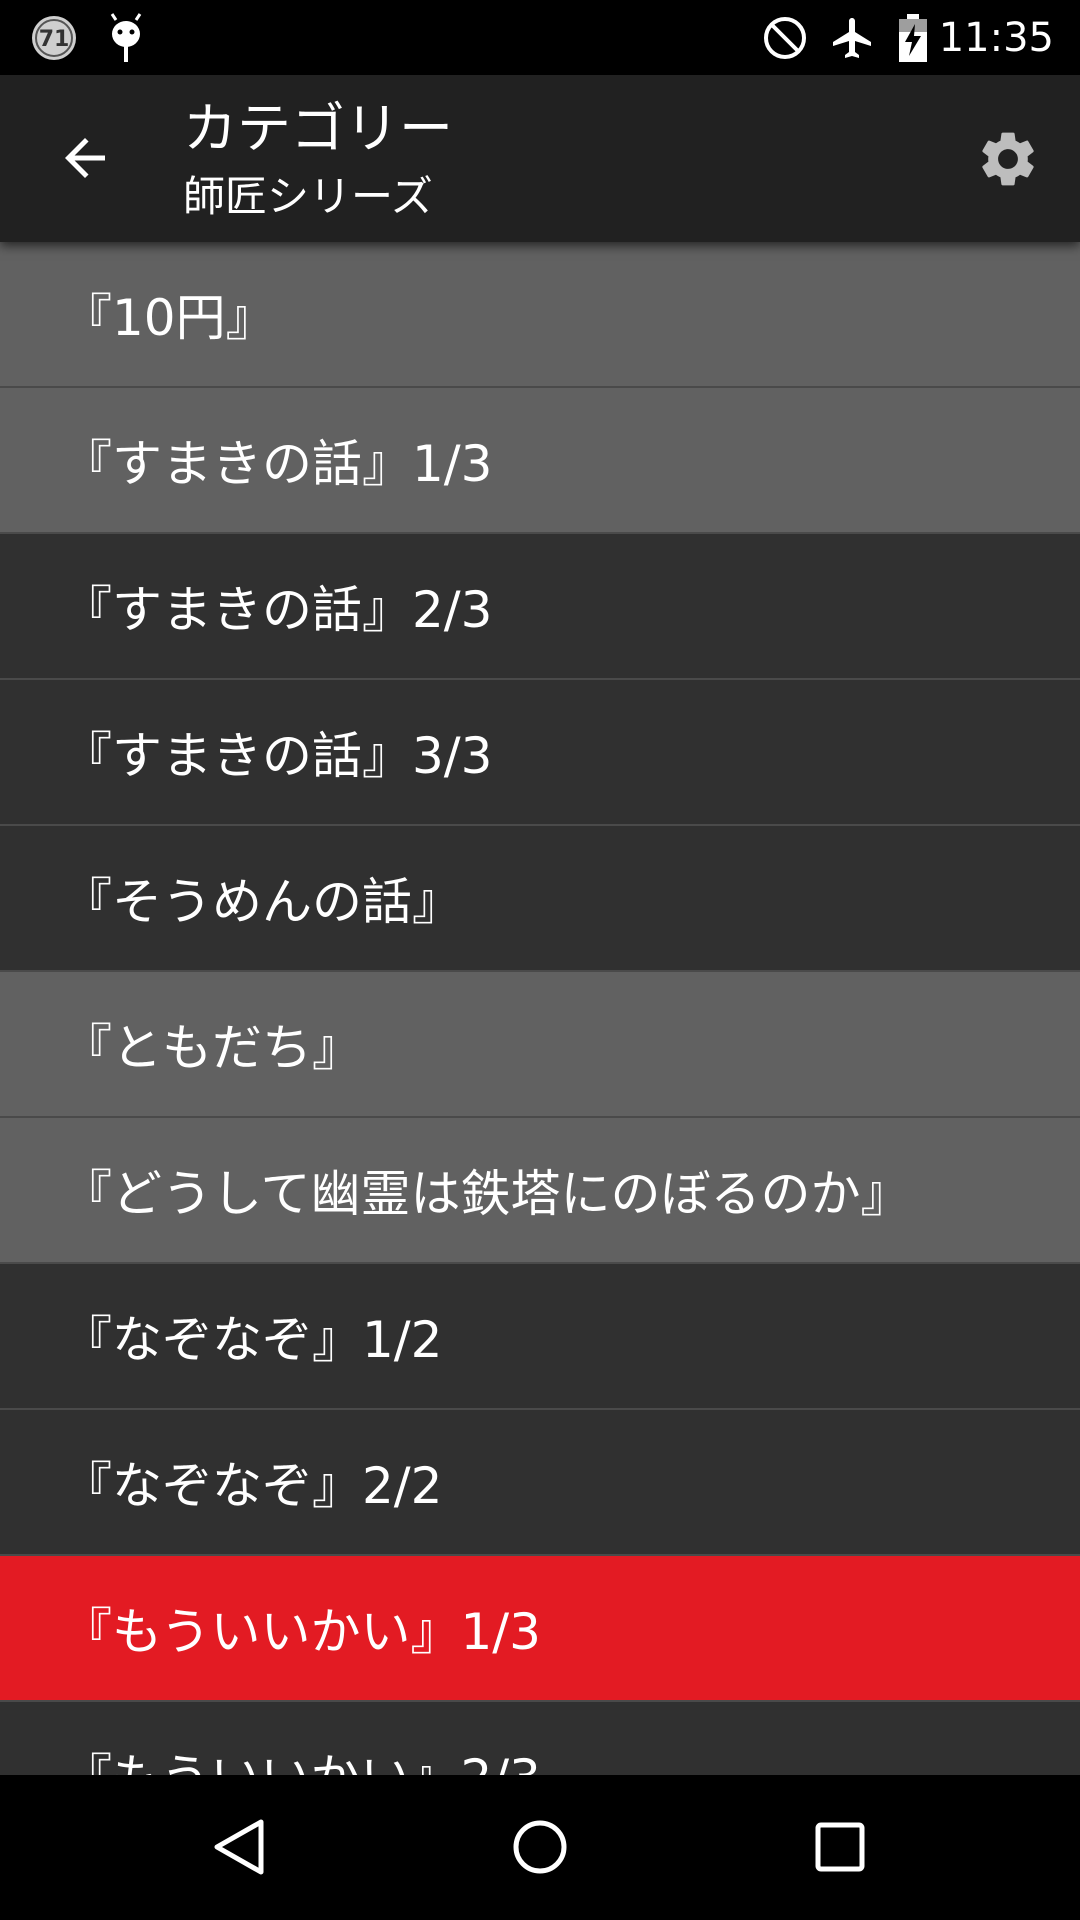 Image resolution: width=1080 pixels, height=1920 pixels. I want to click on list-item-label: 『10円』, so click(169, 318).